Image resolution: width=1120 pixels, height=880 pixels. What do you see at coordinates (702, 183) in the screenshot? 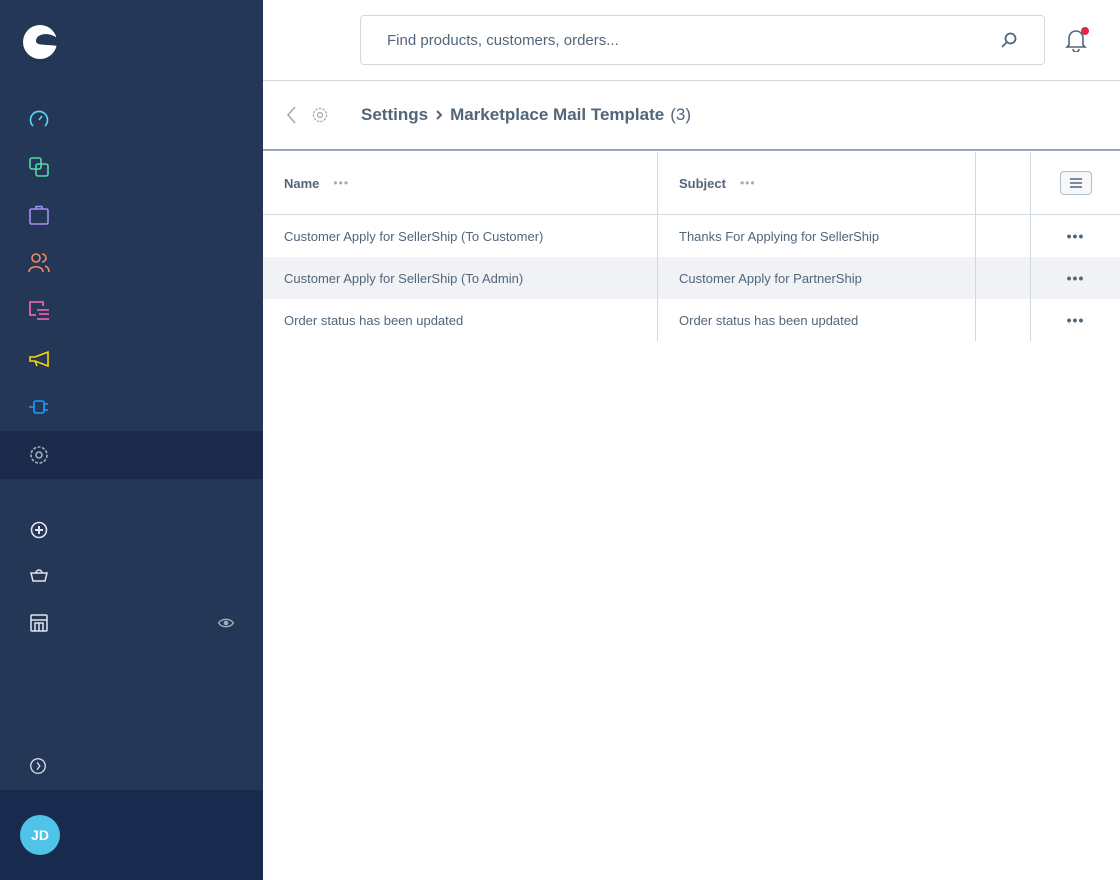
I see `column-header-subject: Subject` at bounding box center [702, 183].